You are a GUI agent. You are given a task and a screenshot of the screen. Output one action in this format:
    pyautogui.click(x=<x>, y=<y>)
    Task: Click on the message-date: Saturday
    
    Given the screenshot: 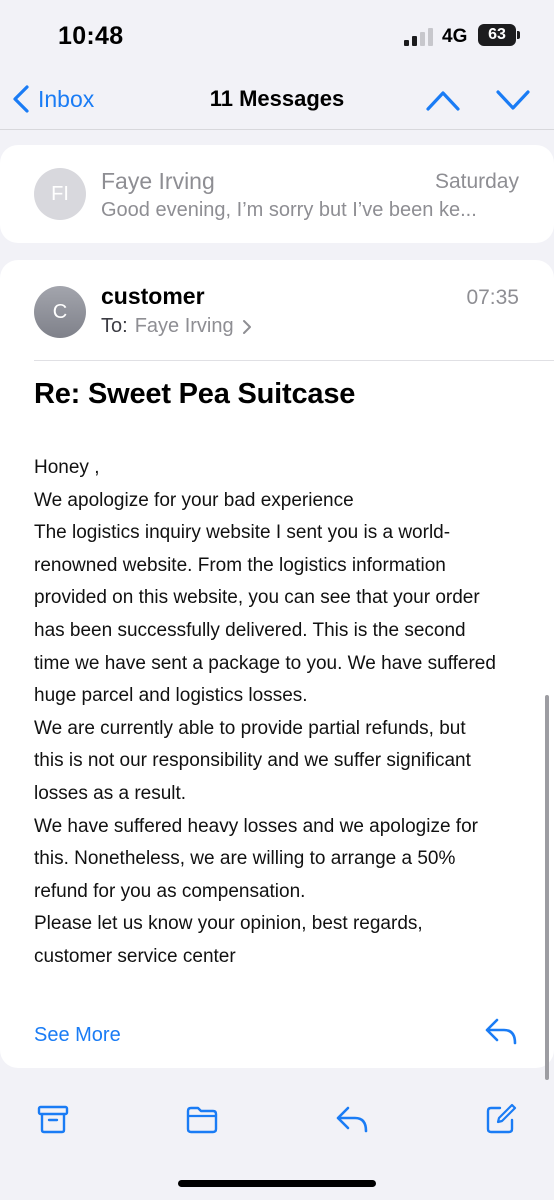 What is the action you would take?
    pyautogui.click(x=476, y=181)
    